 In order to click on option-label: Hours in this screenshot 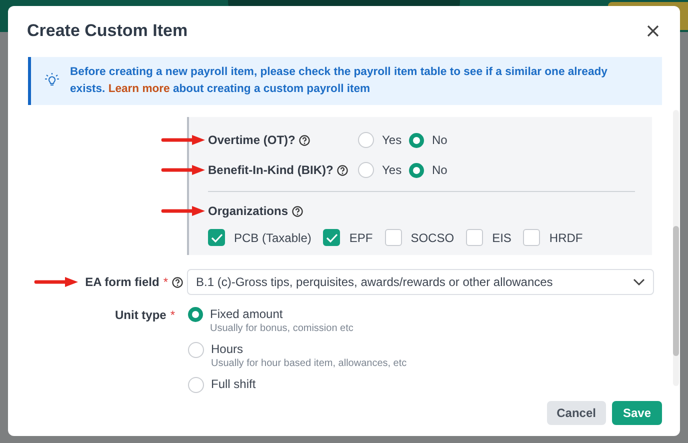, I will do `click(309, 349)`.